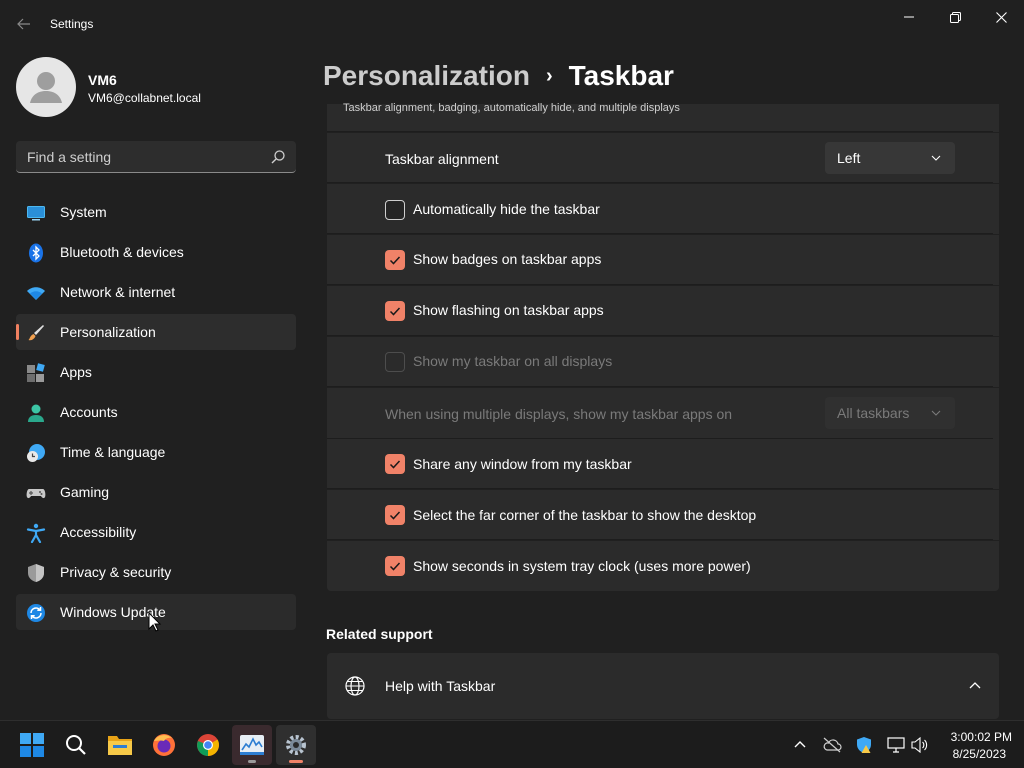  I want to click on profile-name: VM6, so click(102, 80).